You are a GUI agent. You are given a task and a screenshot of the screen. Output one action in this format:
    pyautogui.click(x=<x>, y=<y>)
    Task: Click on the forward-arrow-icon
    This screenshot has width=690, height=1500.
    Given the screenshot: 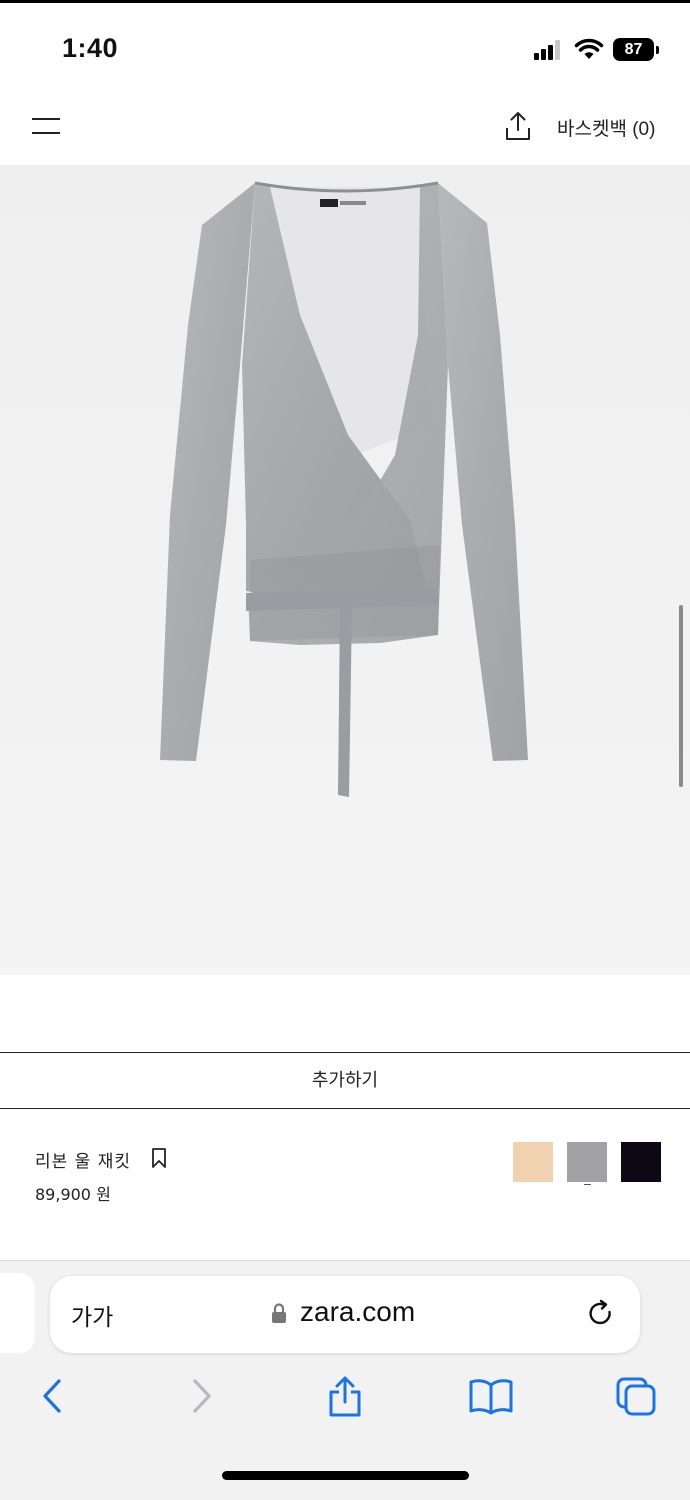 What is the action you would take?
    pyautogui.click(x=202, y=1396)
    